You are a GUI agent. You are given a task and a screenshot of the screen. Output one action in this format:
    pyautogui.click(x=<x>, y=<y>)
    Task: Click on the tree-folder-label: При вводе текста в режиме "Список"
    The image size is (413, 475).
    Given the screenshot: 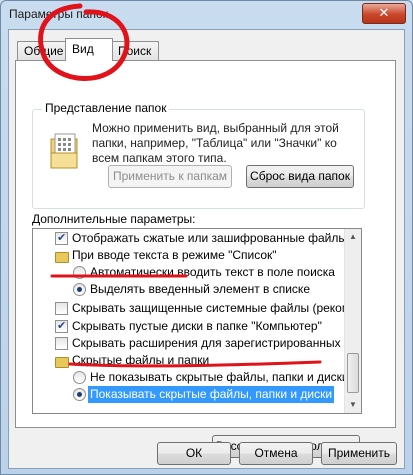 What is the action you would take?
    pyautogui.click(x=174, y=255)
    